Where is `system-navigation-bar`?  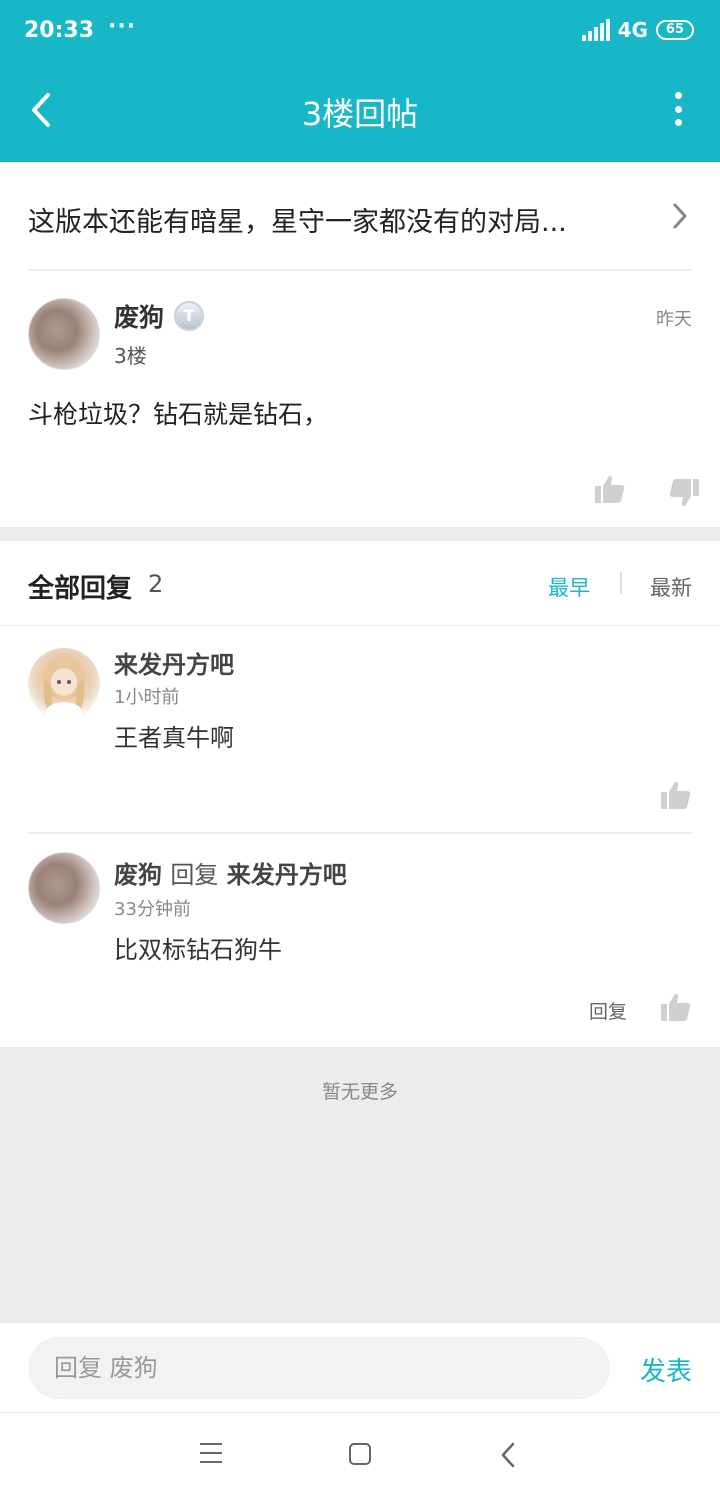
system-navigation-bar is located at coordinates (360, 1456).